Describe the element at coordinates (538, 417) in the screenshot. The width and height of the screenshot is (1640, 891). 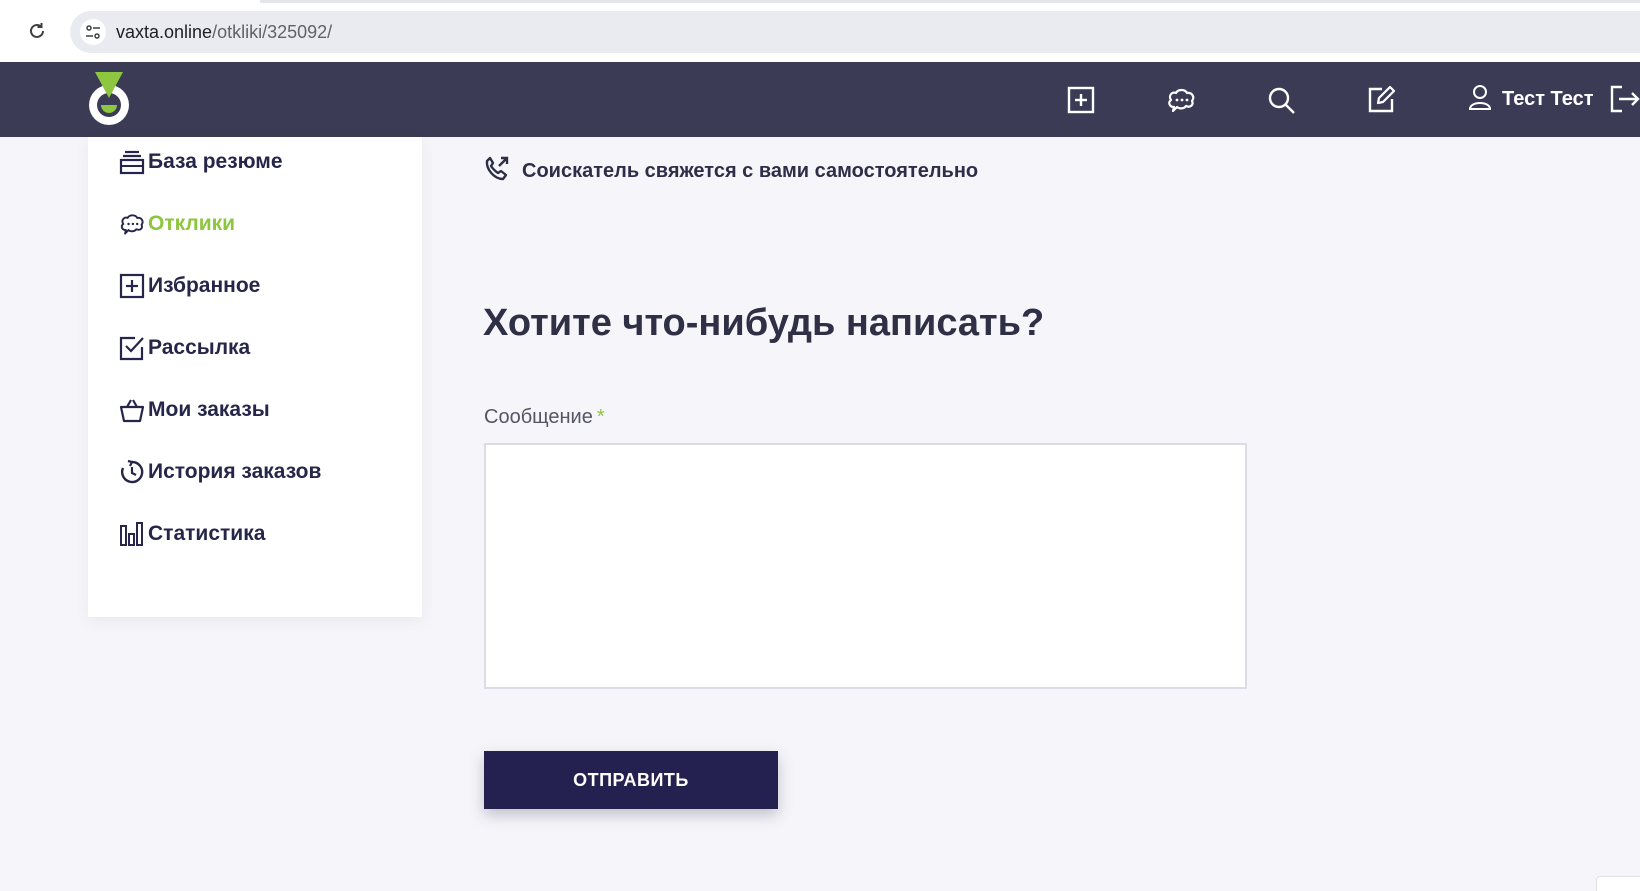
I see `message-label-text: Сообщение` at that location.